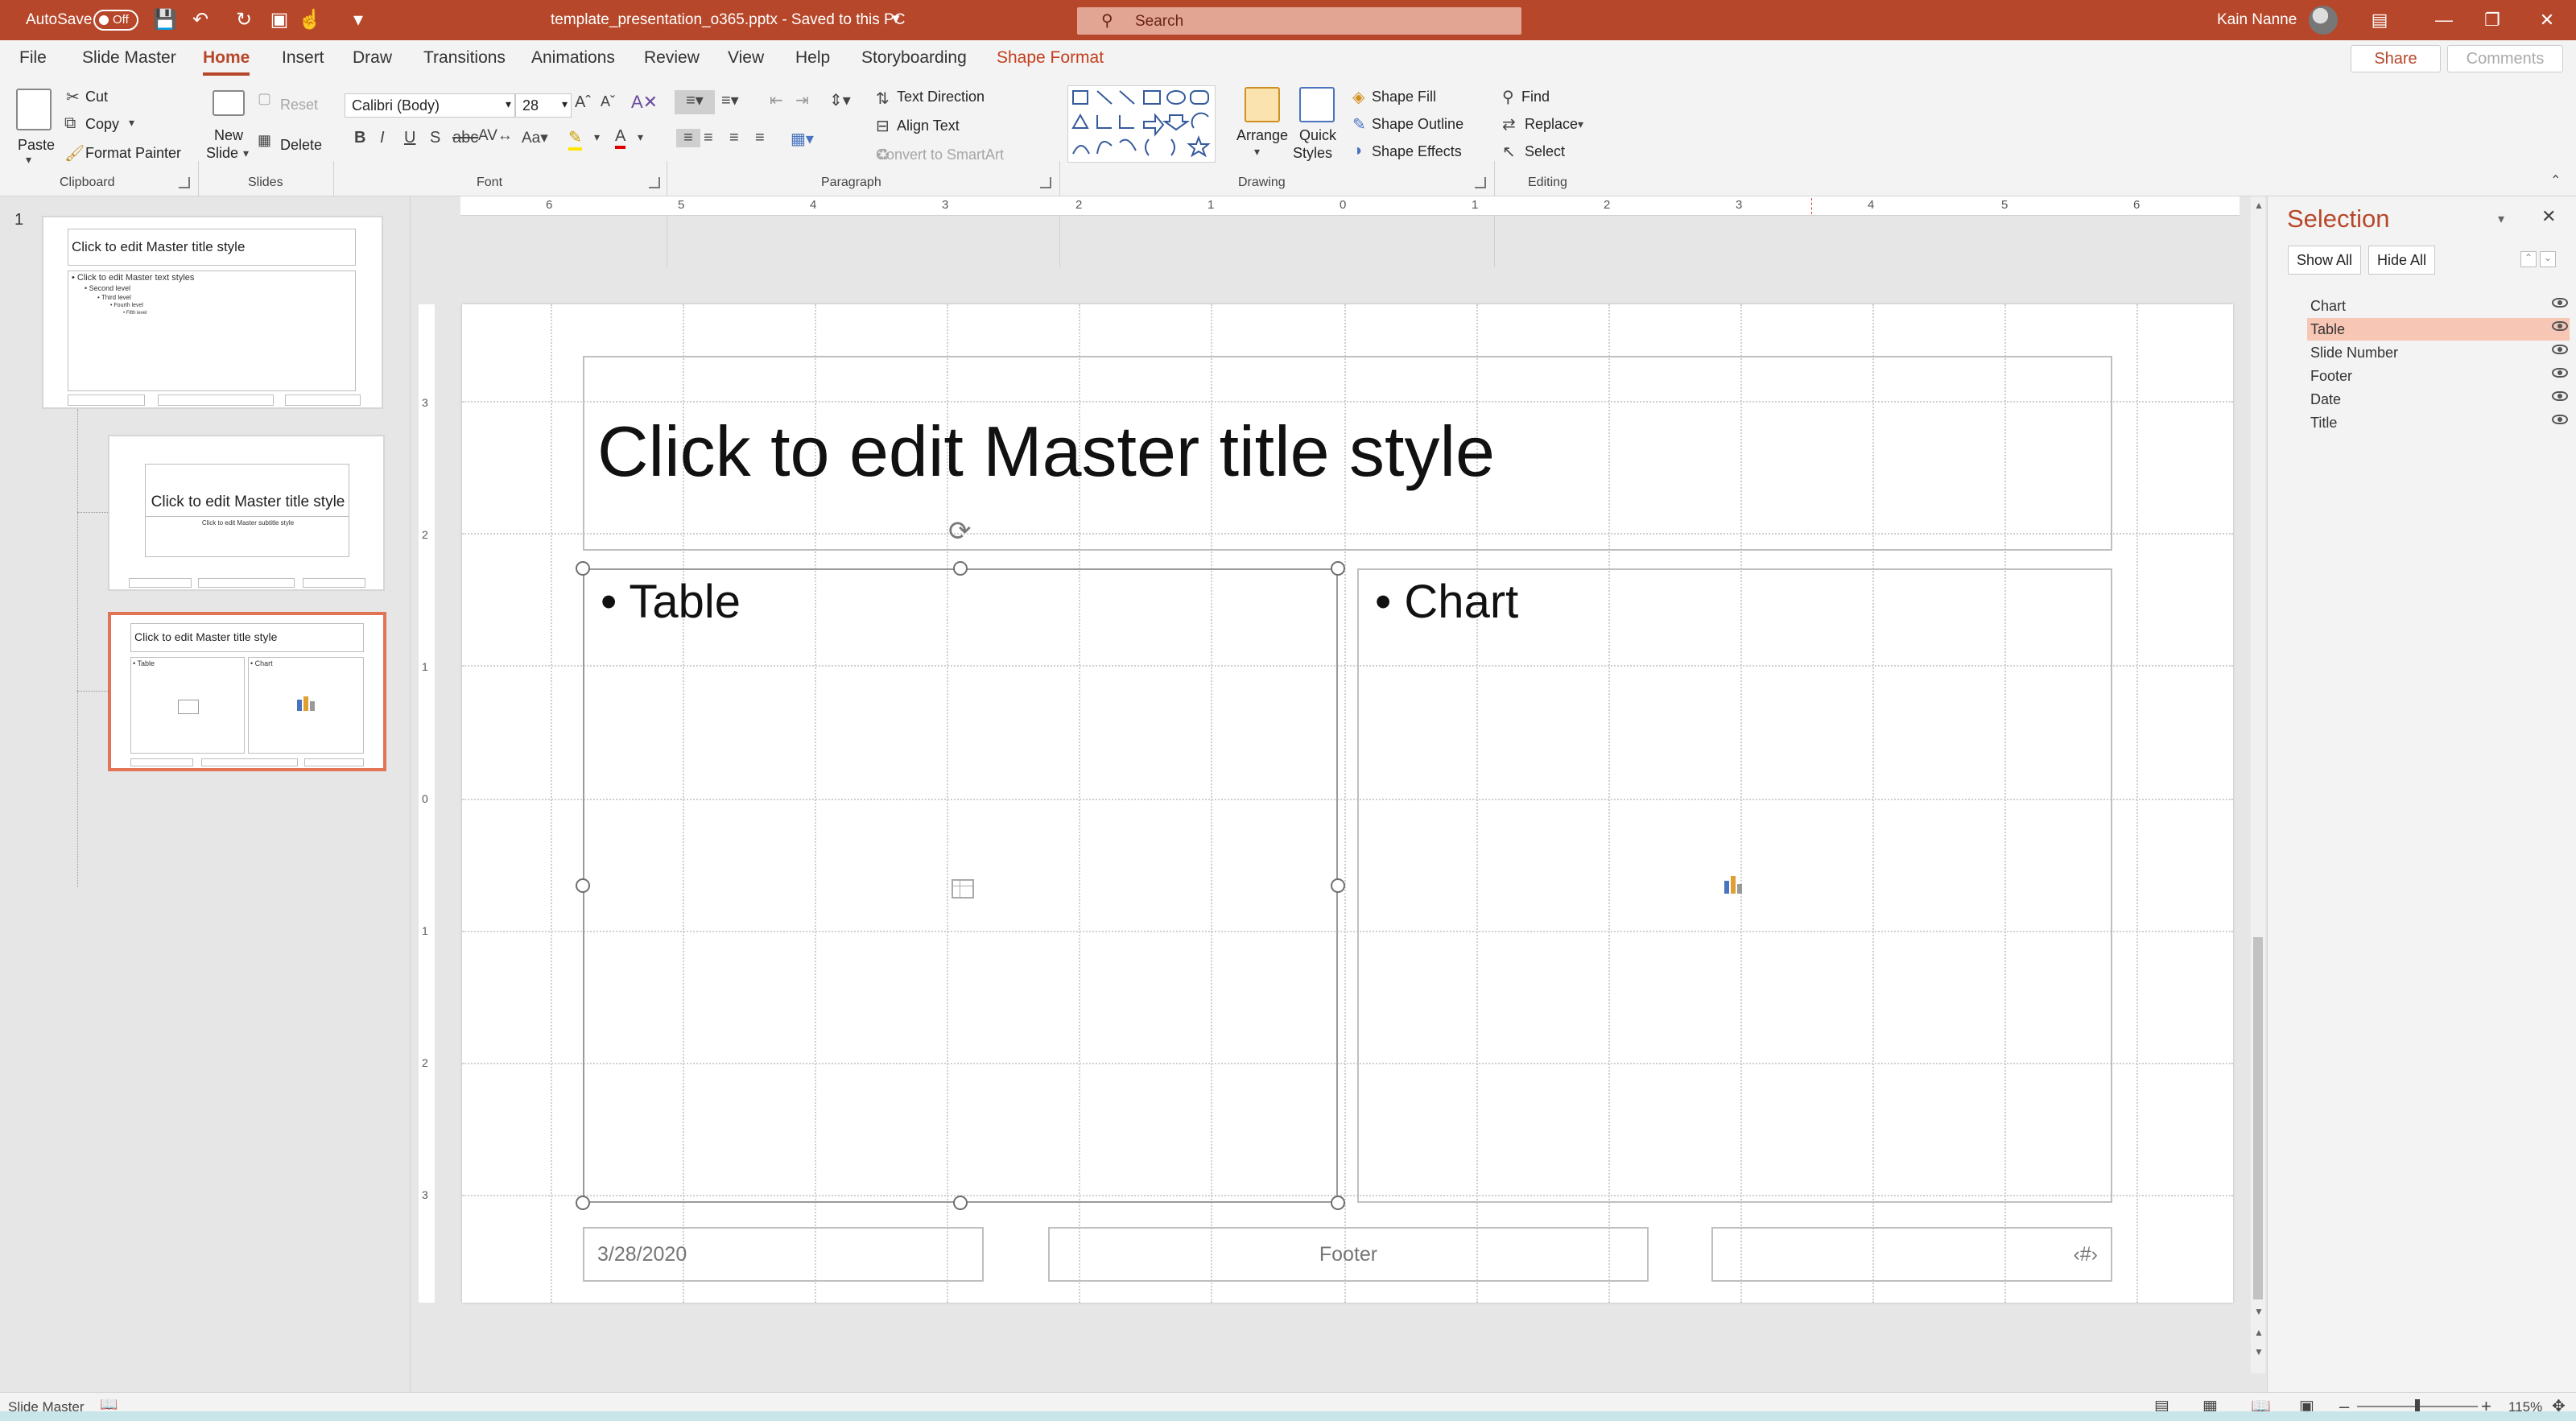  What do you see at coordinates (2438, 352) in the screenshot?
I see `selection-item-slide-number: Slide Number` at bounding box center [2438, 352].